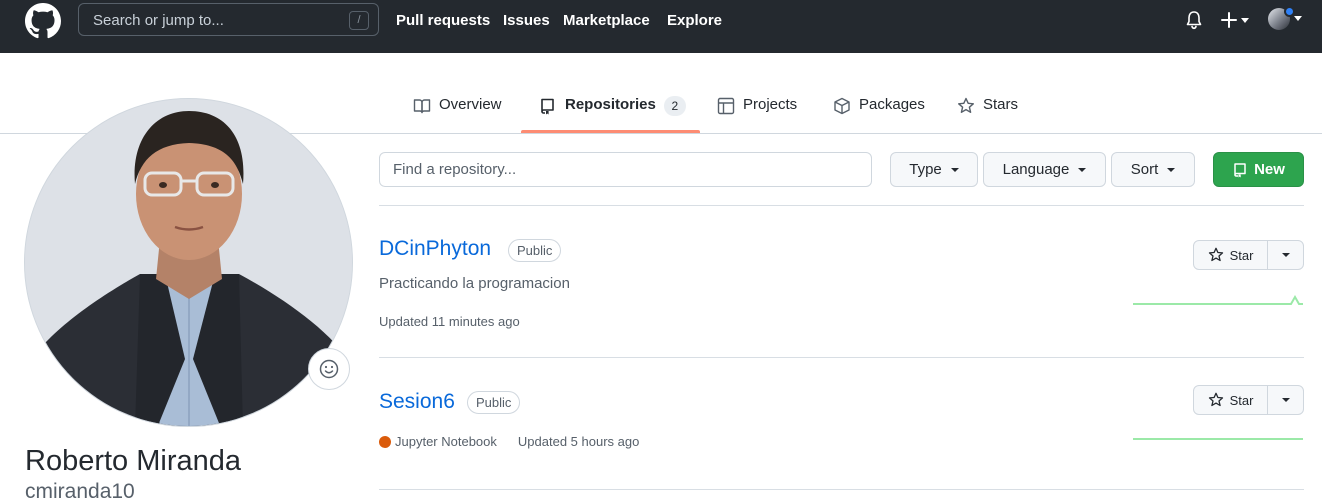 The height and width of the screenshot is (504, 1322). Describe the element at coordinates (417, 402) in the screenshot. I see `repo-name-link: Sesion6` at that location.